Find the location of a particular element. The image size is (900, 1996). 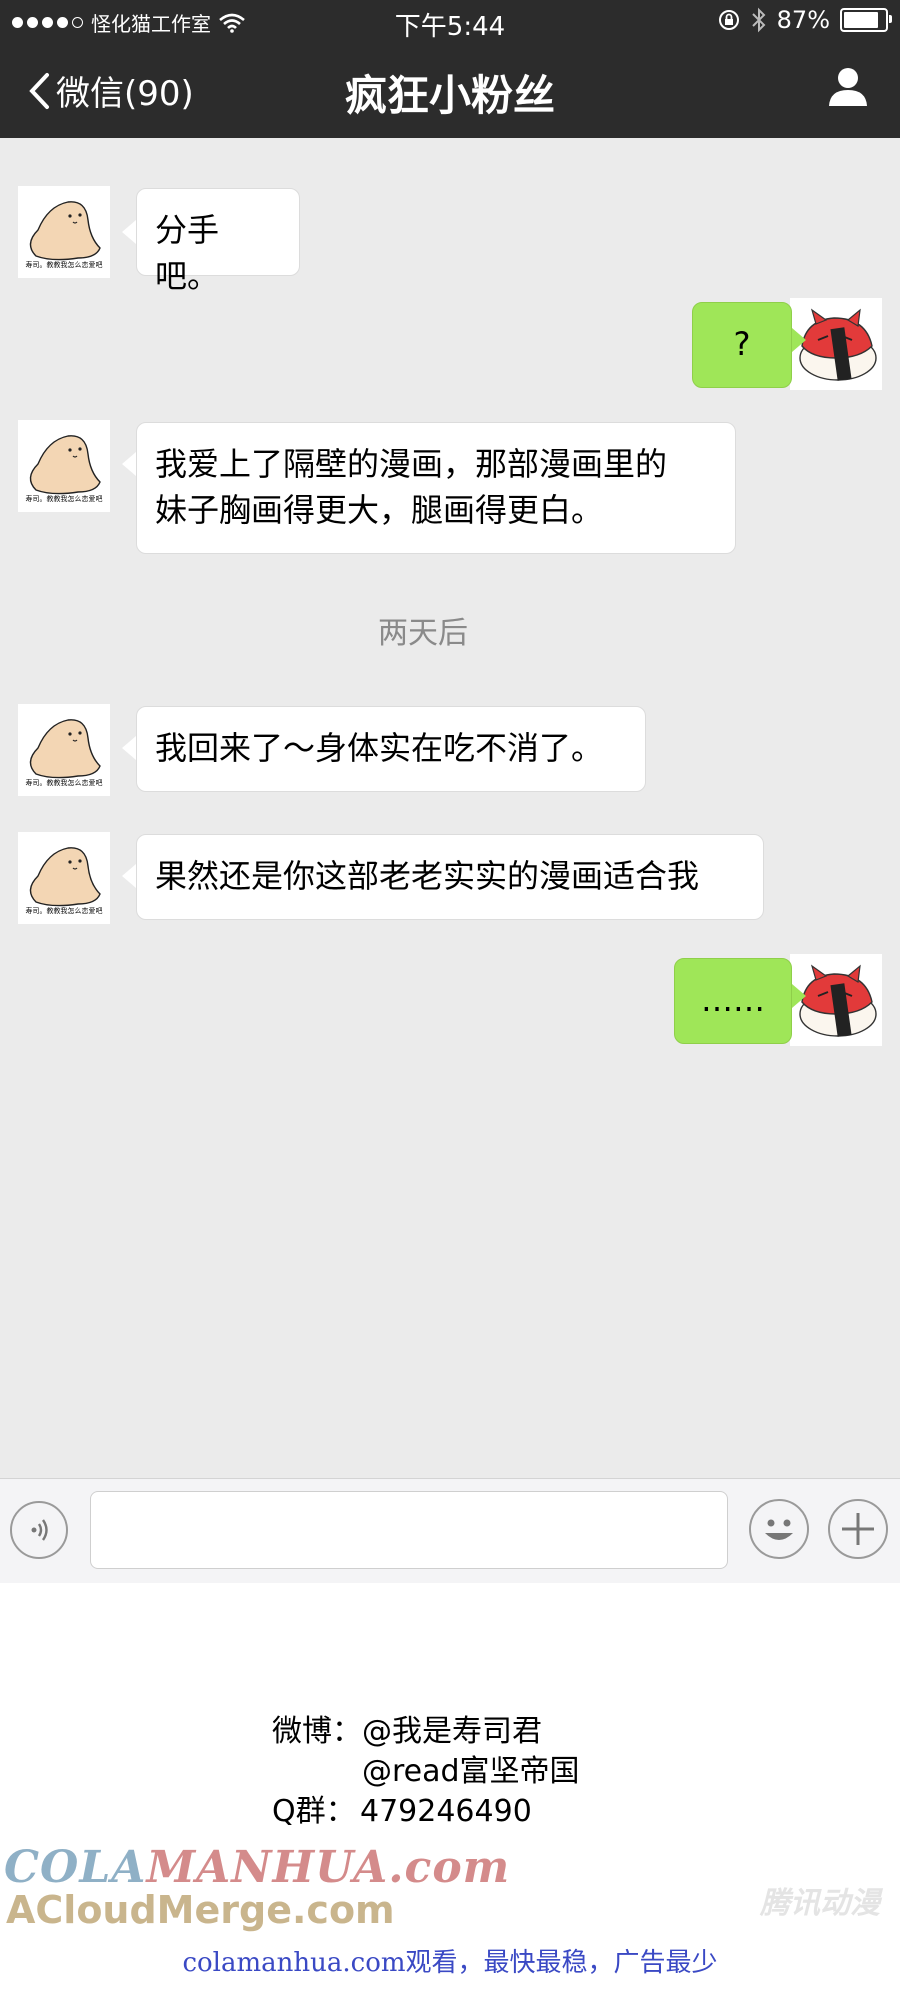

qq-number: 479246490 is located at coordinates (446, 1811).